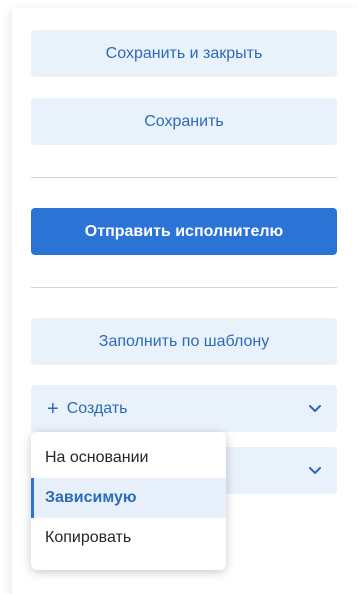 This screenshot has width=358, height=594. Describe the element at coordinates (128, 498) in the screenshot. I see `menu-item-dependent: Зависимую` at that location.